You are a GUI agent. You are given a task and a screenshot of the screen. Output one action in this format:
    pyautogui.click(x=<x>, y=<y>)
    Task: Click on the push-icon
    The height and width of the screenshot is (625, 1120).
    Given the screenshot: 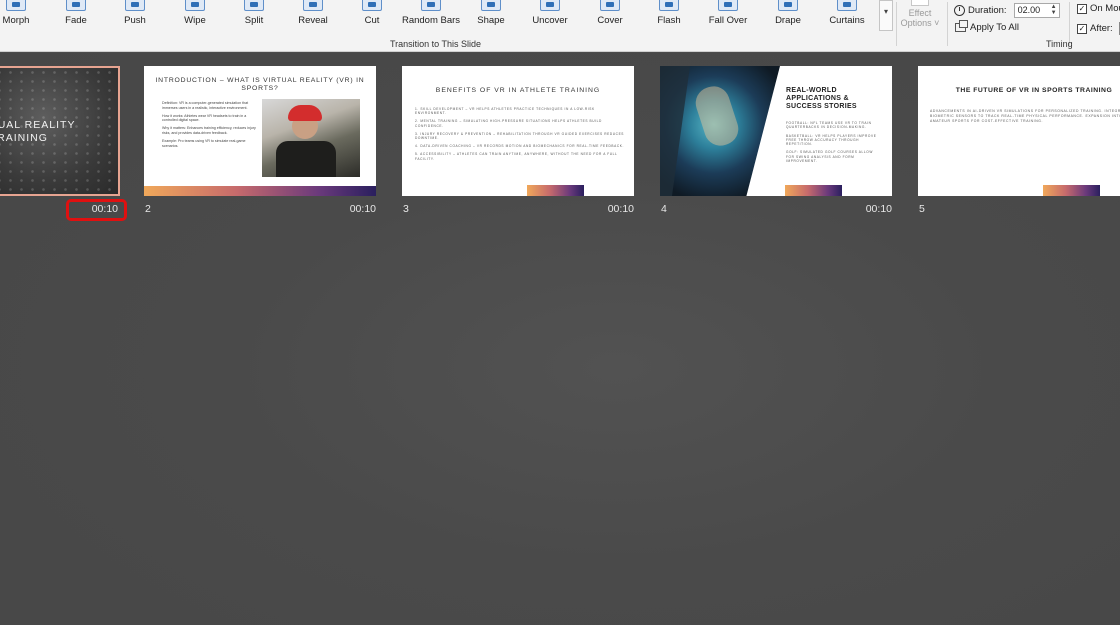 What is the action you would take?
    pyautogui.click(x=135, y=5)
    